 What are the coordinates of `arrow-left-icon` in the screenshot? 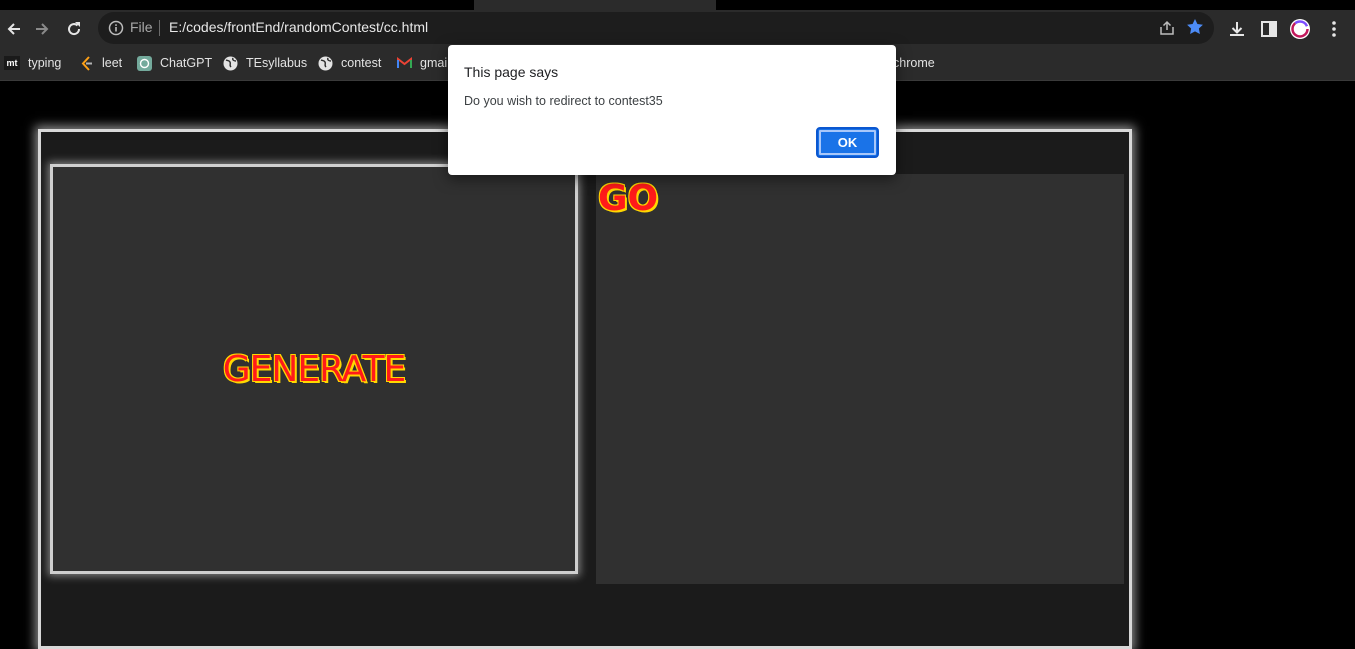 It's located at (13, 28).